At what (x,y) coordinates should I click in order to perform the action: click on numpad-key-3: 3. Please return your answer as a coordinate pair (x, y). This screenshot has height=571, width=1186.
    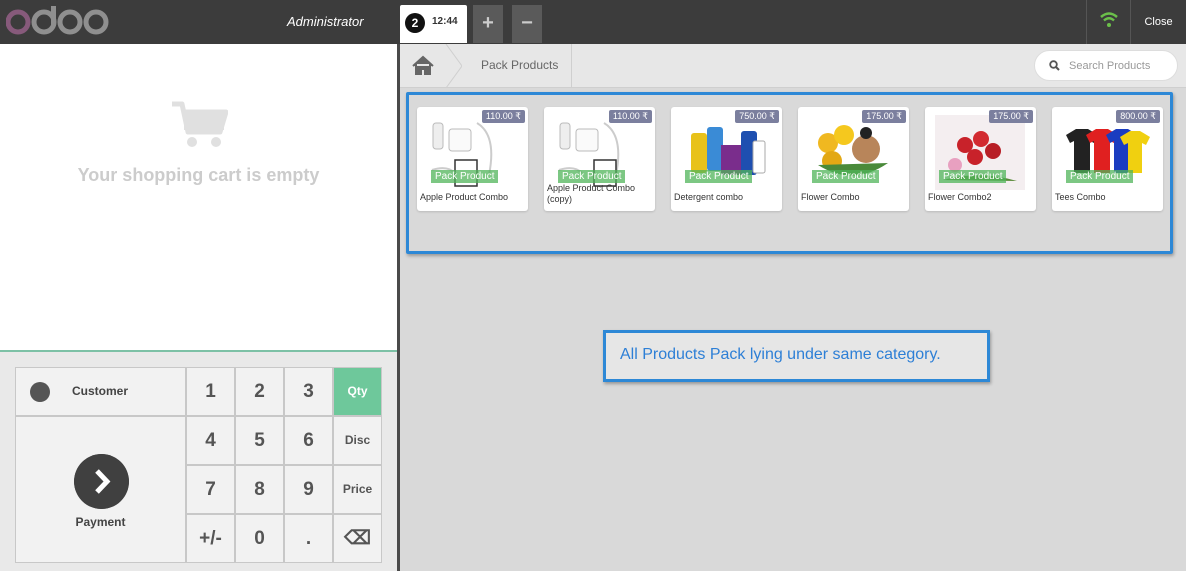
    Looking at the image, I should click on (308, 391).